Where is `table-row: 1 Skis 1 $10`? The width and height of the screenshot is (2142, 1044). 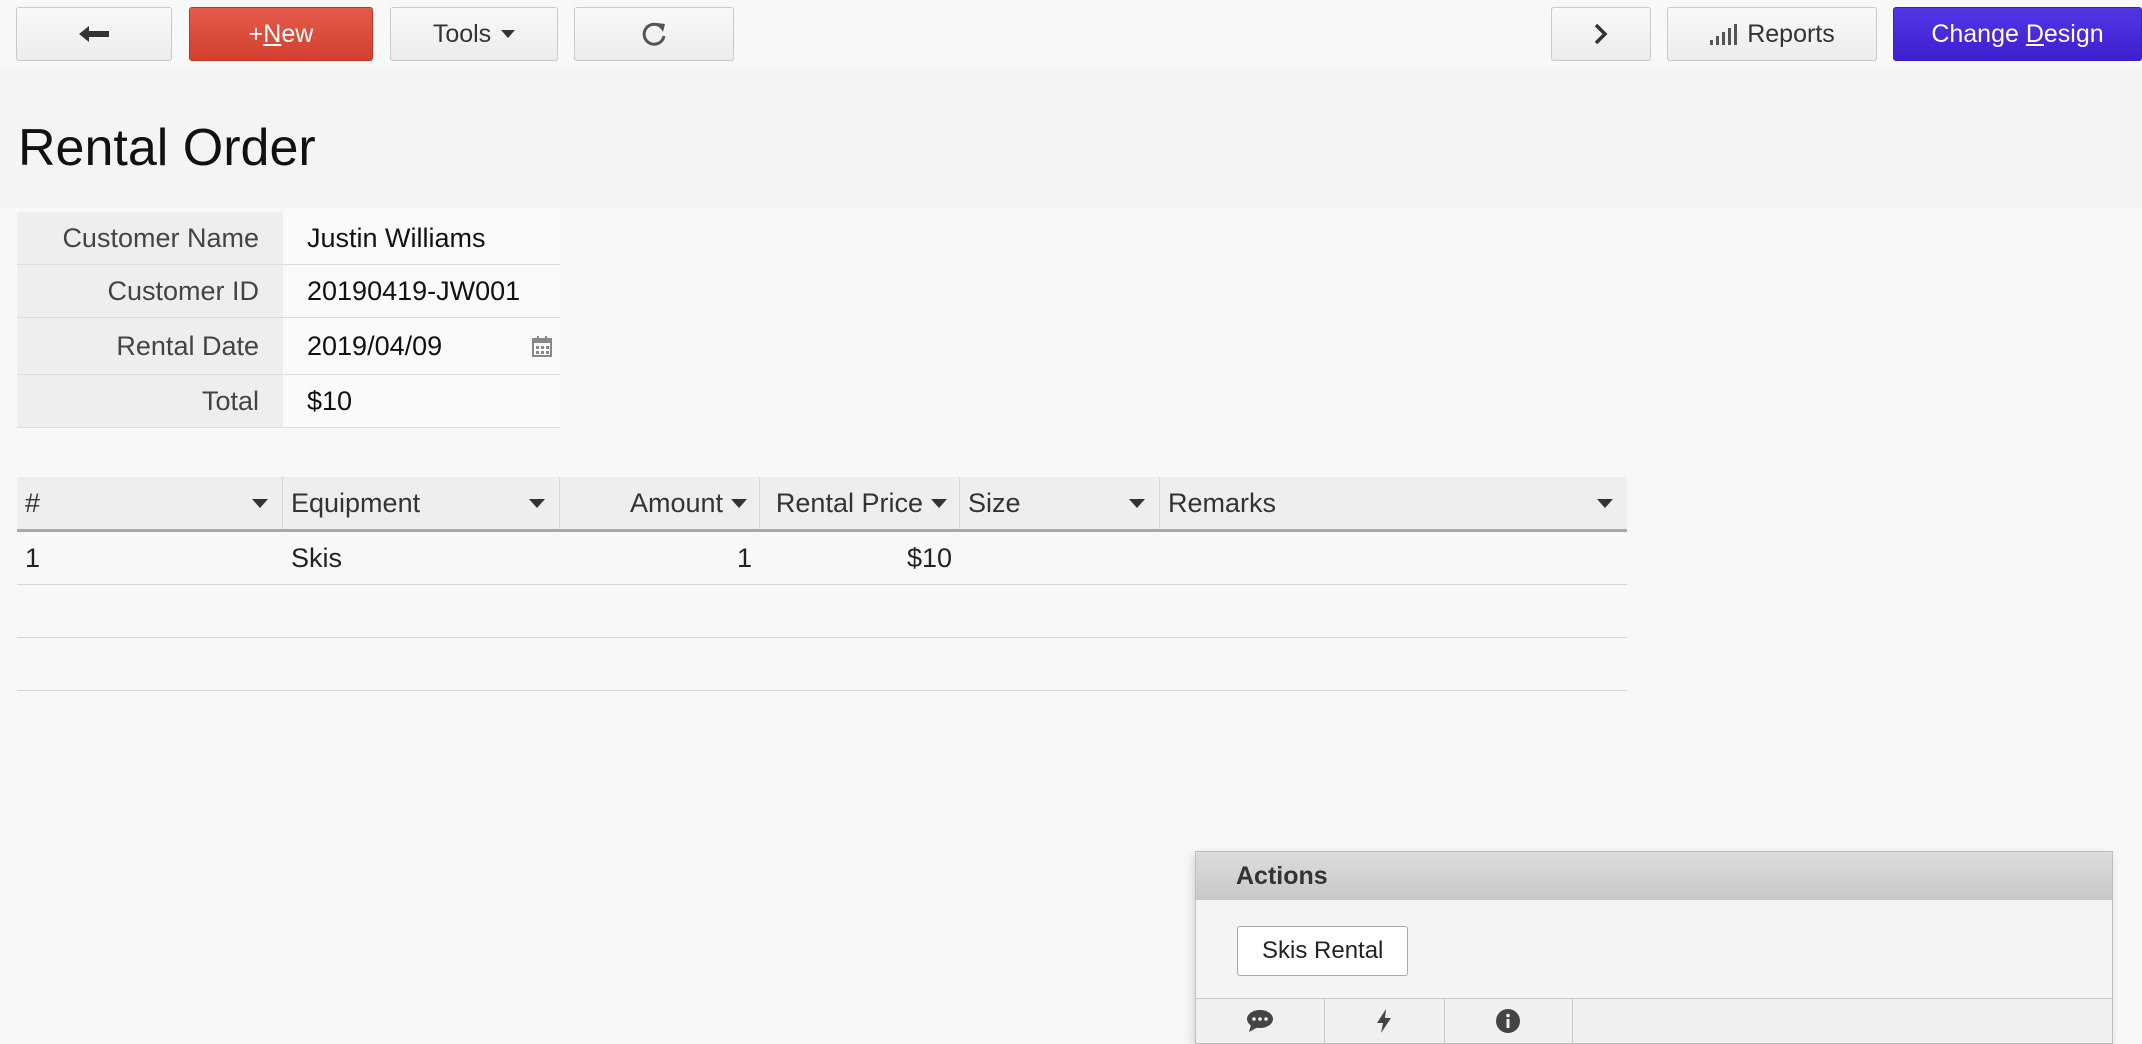 table-row: 1 Skis 1 $10 is located at coordinates (822, 558).